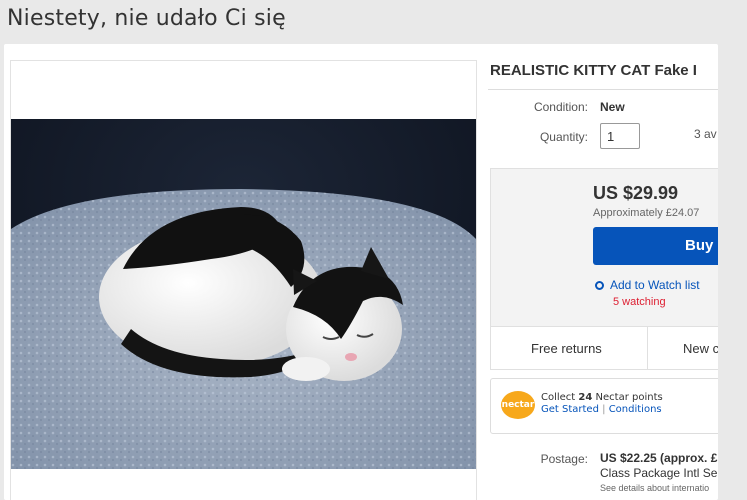 This screenshot has width=747, height=500. Describe the element at coordinates (563, 137) in the screenshot. I see `quantity-label: Quantity:` at that location.